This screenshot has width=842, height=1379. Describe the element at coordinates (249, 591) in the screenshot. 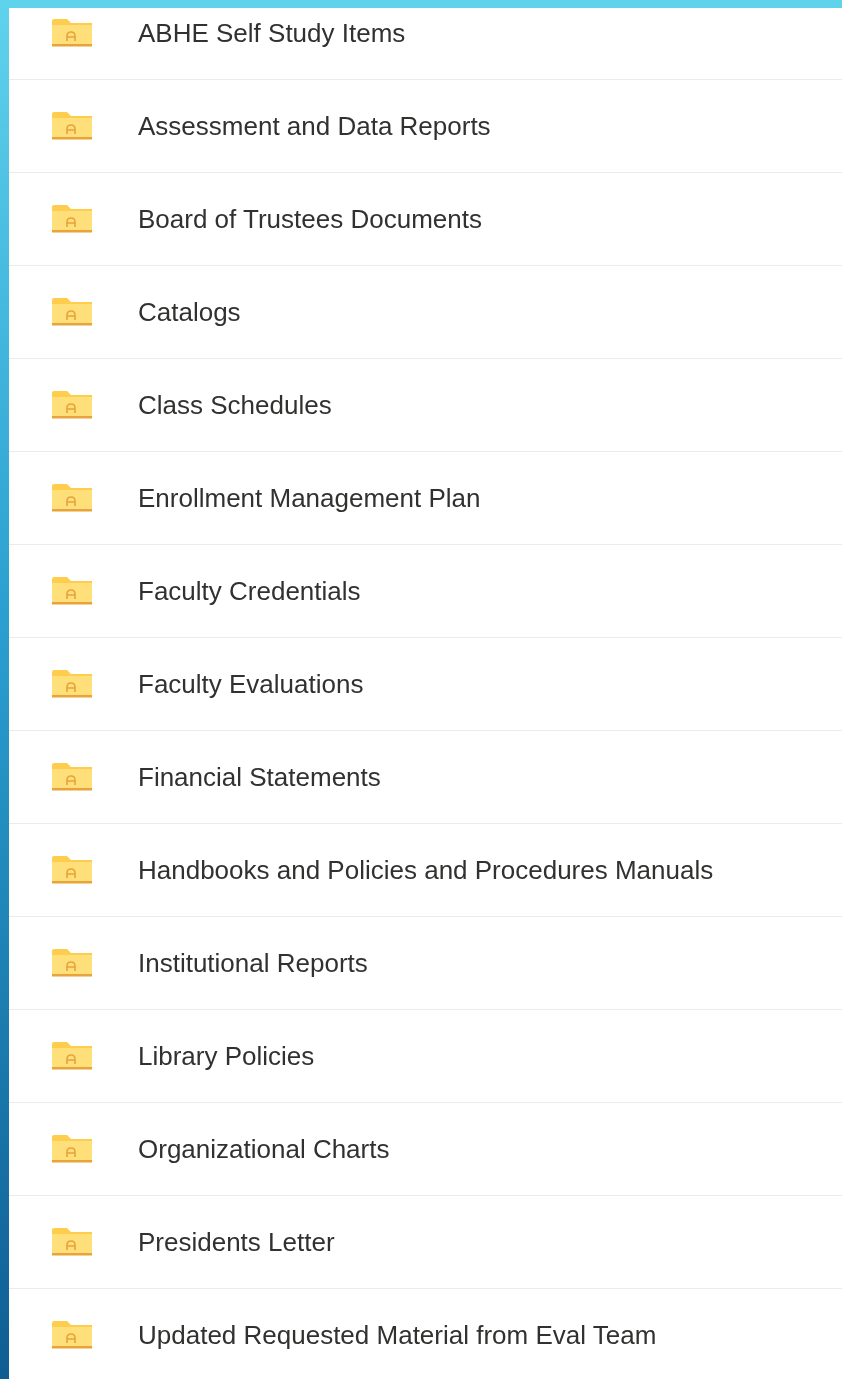

I see `folder-name: Faculty Credentials` at that location.